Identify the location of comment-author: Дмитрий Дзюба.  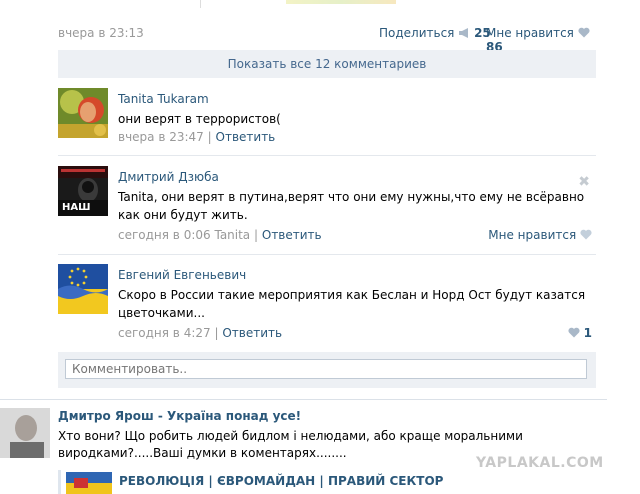
(355, 177).